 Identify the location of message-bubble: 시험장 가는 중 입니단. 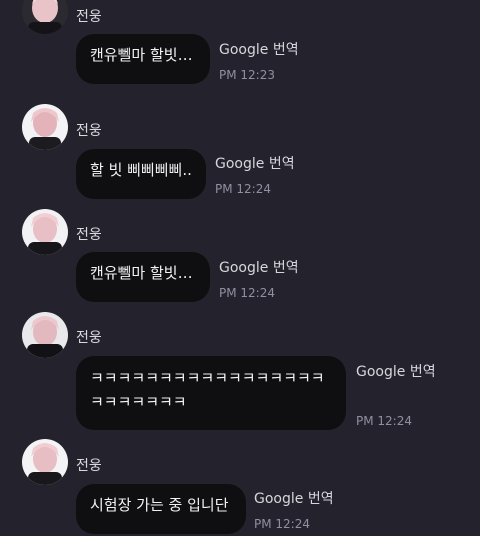
(161, 509).